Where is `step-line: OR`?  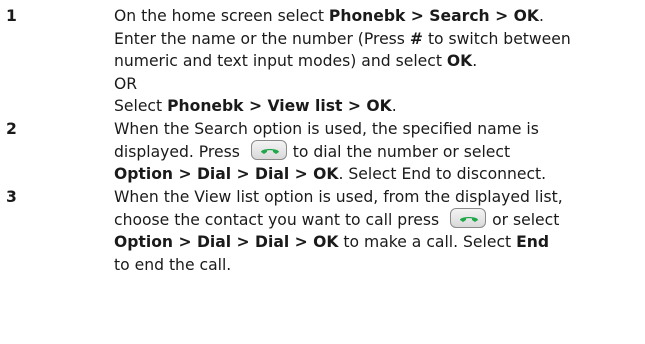
step-line: OR is located at coordinates (126, 83).